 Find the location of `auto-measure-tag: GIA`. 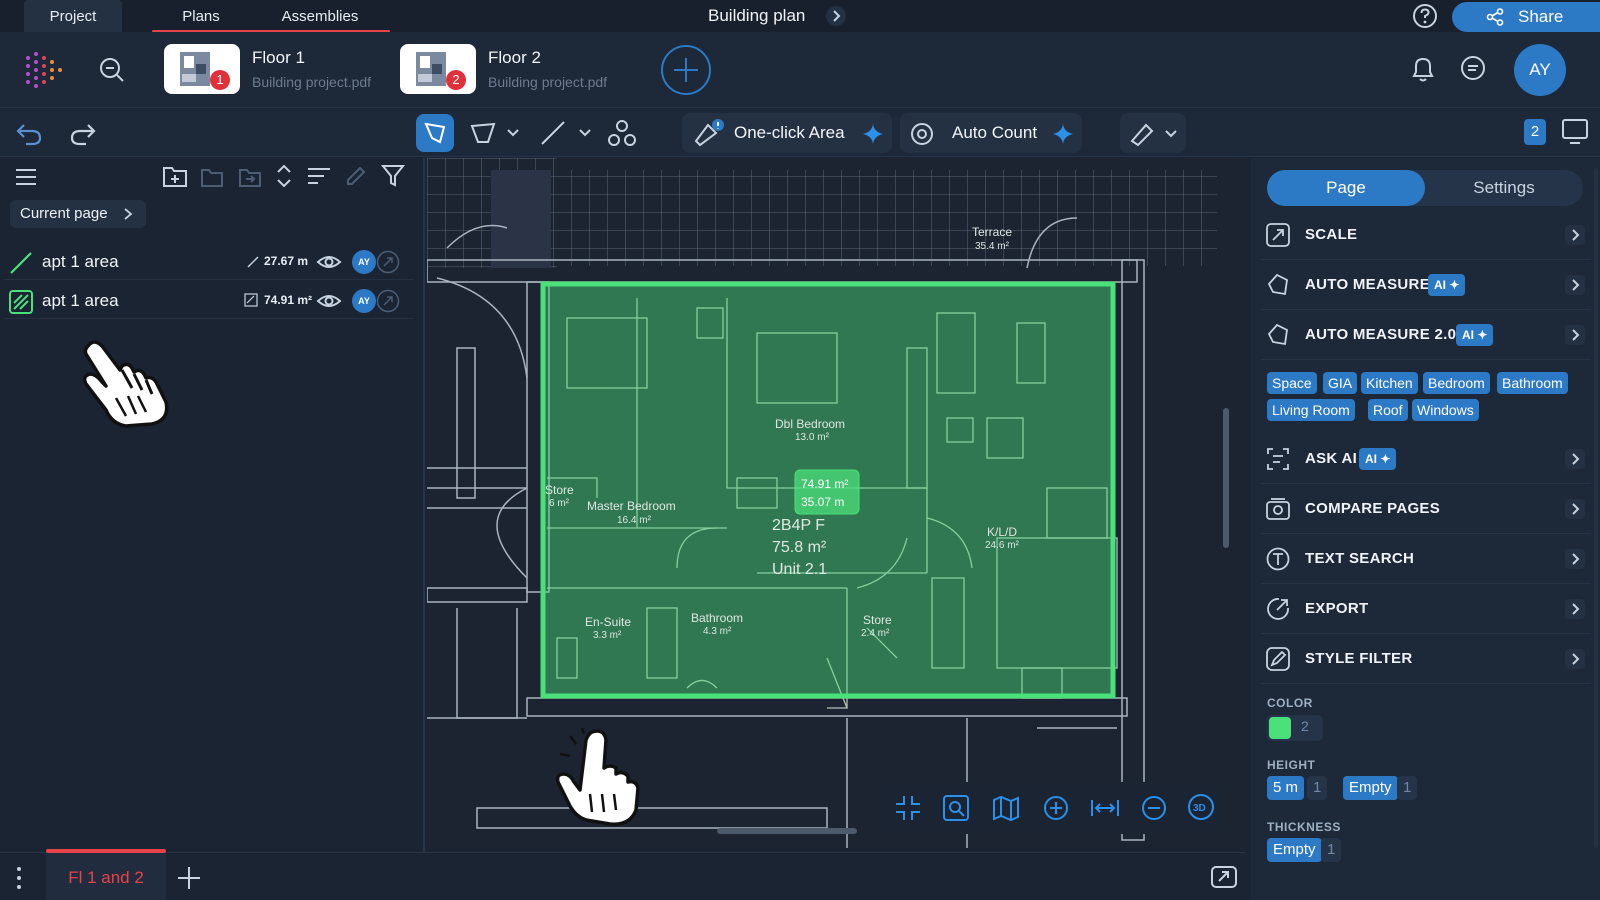

auto-measure-tag: GIA is located at coordinates (1340, 383).